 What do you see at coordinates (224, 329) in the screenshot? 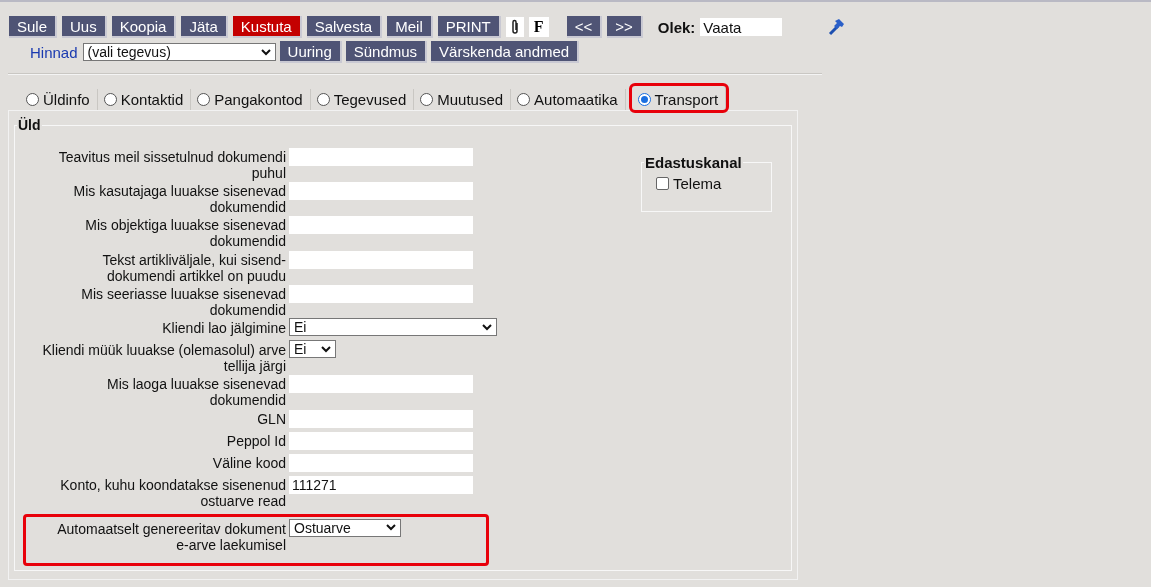
I see `field-label: Kliendi lao jälgimine` at bounding box center [224, 329].